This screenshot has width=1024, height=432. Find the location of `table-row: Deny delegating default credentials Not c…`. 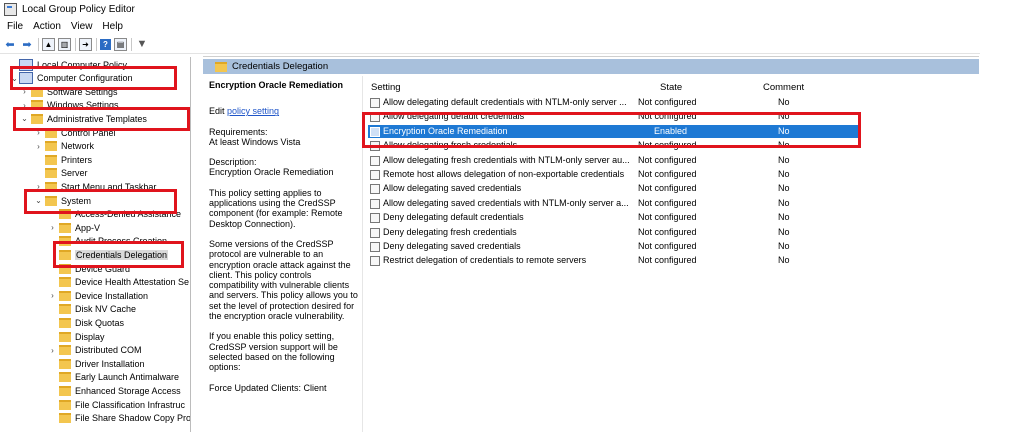

table-row: Deny delegating default credentials Not c… is located at coordinates (614, 217).